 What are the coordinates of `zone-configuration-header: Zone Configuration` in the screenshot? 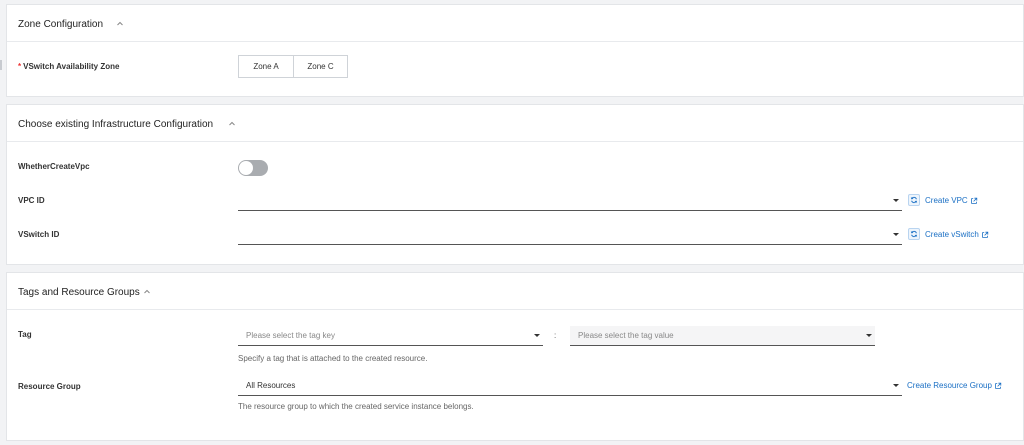 It's located at (515, 23).